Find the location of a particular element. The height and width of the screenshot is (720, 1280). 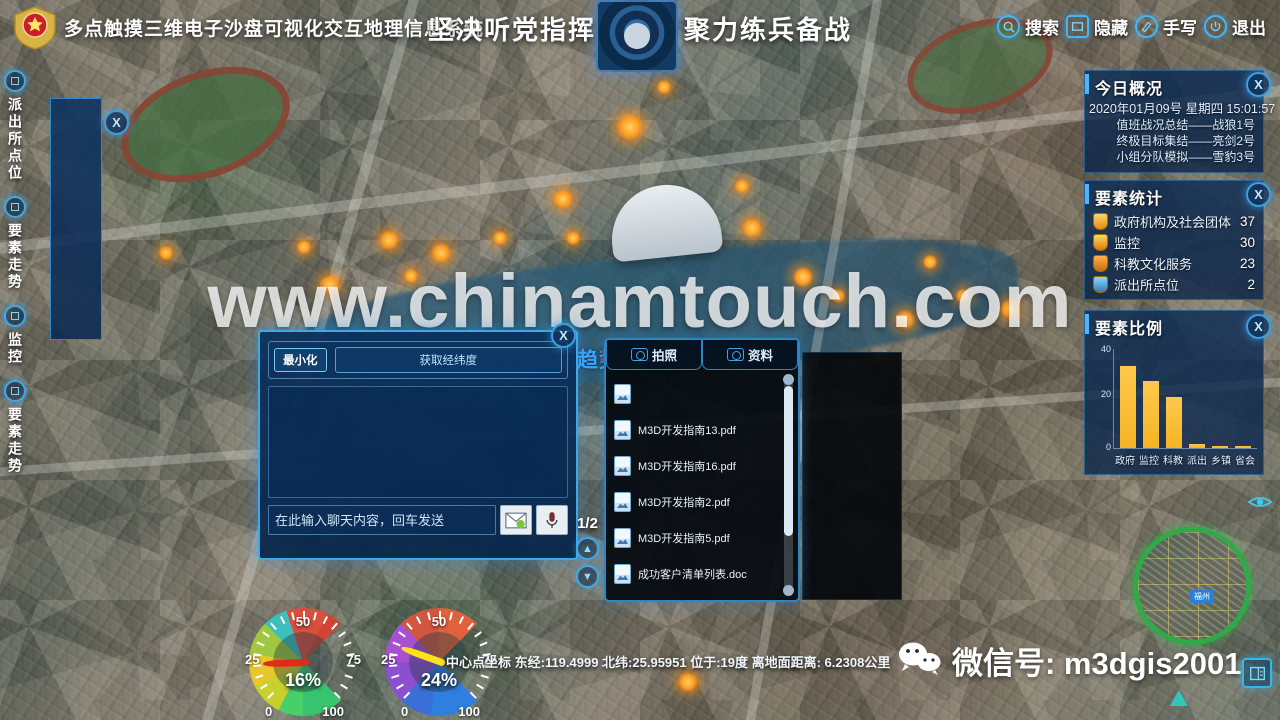

sidebar-item-monitoring: 监控 is located at coordinates (15, 335).